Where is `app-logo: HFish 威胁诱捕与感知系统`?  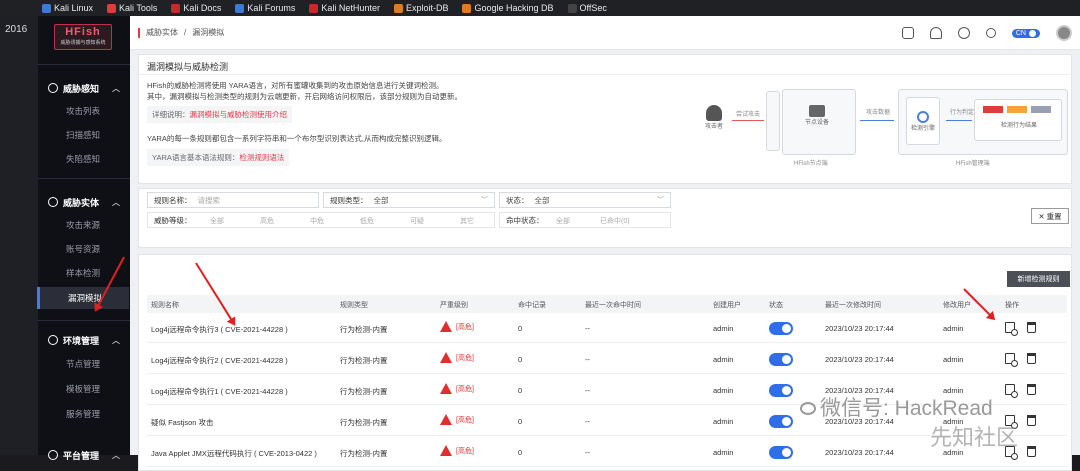 app-logo: HFish 威胁诱捕与感知系统 is located at coordinates (83, 37).